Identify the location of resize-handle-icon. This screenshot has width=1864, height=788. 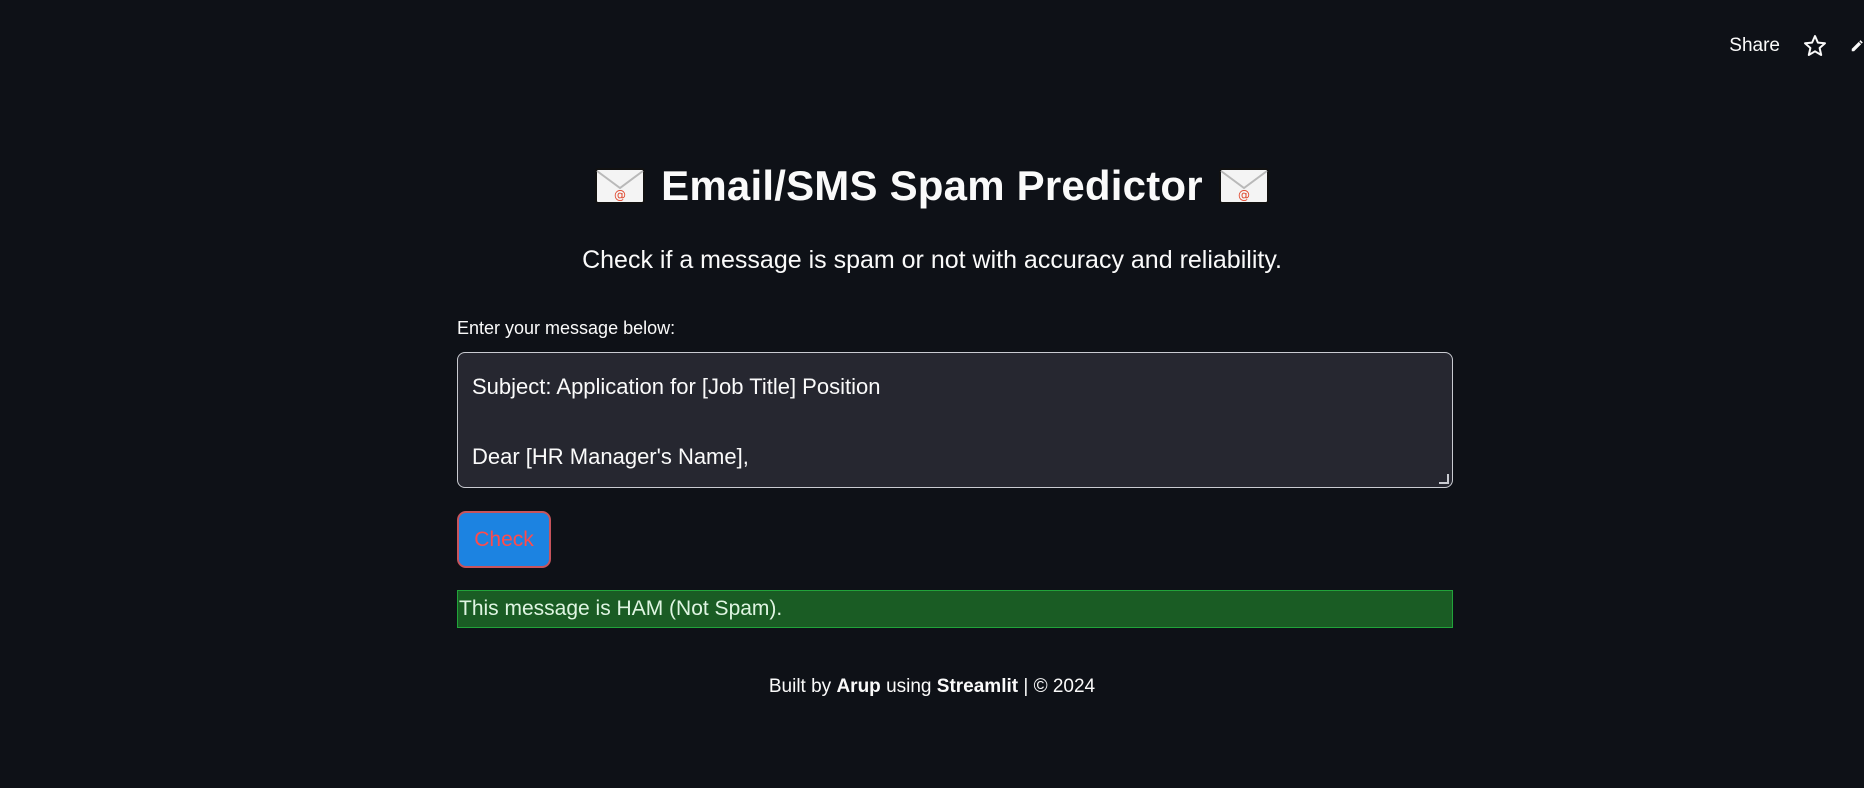
(1444, 479).